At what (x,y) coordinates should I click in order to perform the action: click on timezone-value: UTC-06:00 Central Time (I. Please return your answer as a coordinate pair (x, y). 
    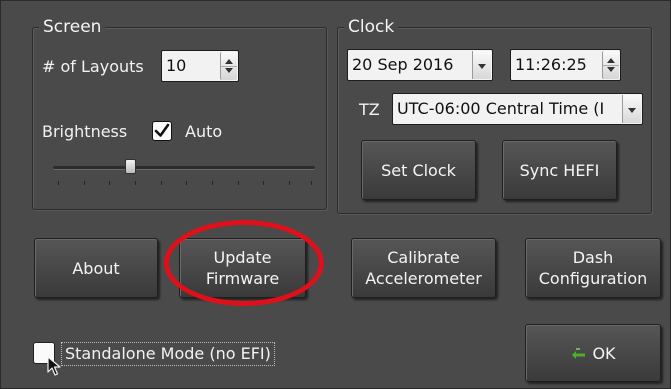
    Looking at the image, I should click on (501, 108).